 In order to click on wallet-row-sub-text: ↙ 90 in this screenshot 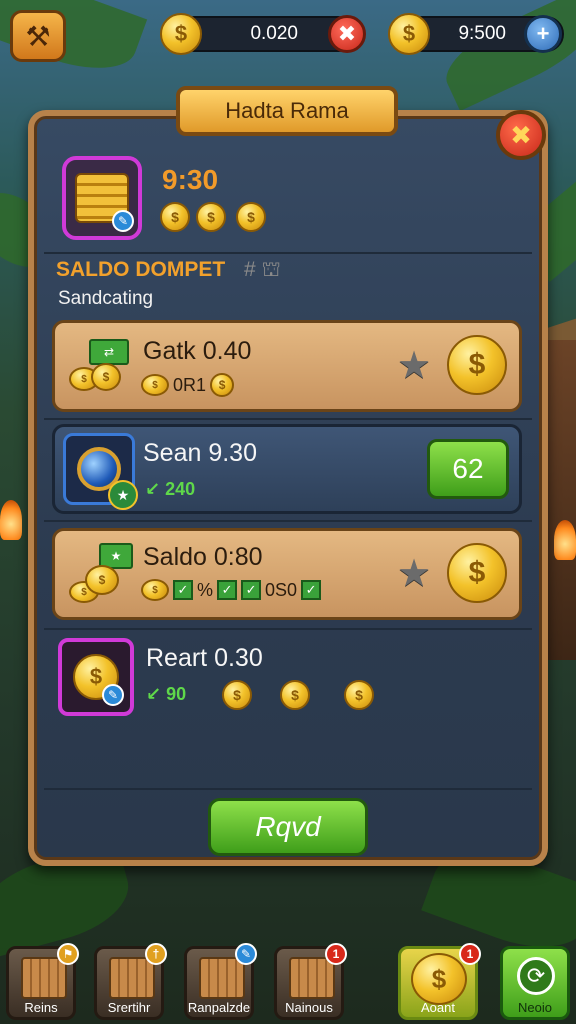, I will do `click(166, 694)`.